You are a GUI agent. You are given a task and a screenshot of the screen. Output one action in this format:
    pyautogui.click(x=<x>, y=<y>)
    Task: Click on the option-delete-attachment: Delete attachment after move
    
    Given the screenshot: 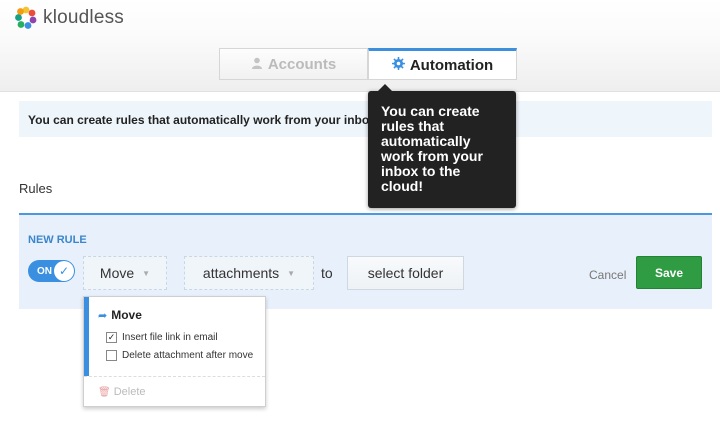 What is the action you would take?
    pyautogui.click(x=179, y=355)
    